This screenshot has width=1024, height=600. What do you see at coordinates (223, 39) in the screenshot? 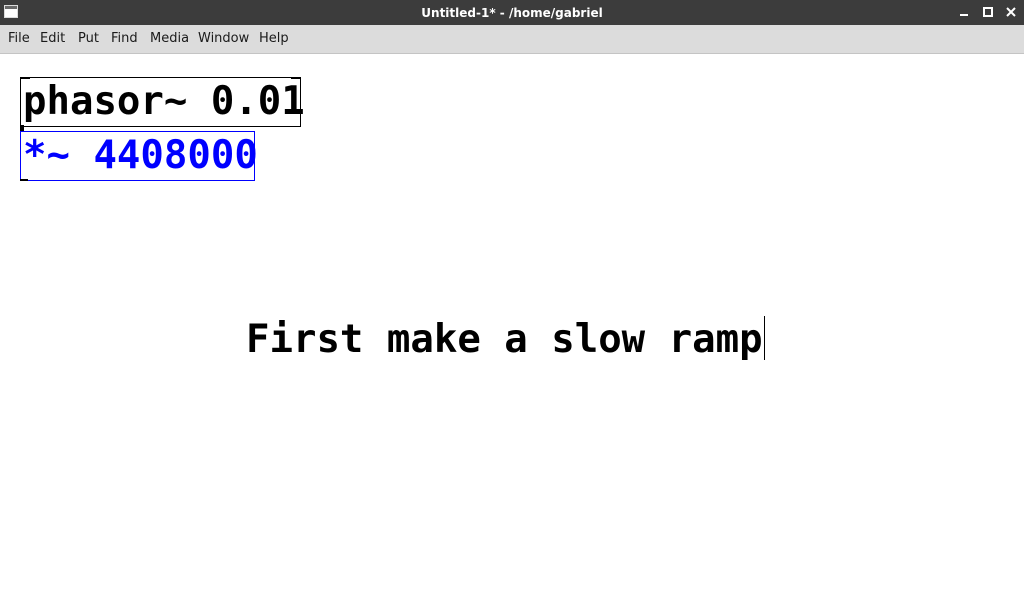
I see `menu-window: Window` at bounding box center [223, 39].